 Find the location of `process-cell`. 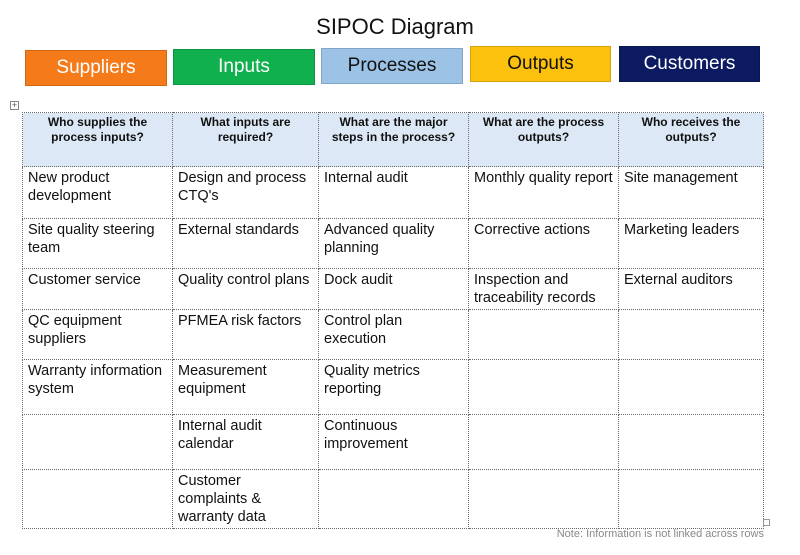

process-cell is located at coordinates (393, 499).